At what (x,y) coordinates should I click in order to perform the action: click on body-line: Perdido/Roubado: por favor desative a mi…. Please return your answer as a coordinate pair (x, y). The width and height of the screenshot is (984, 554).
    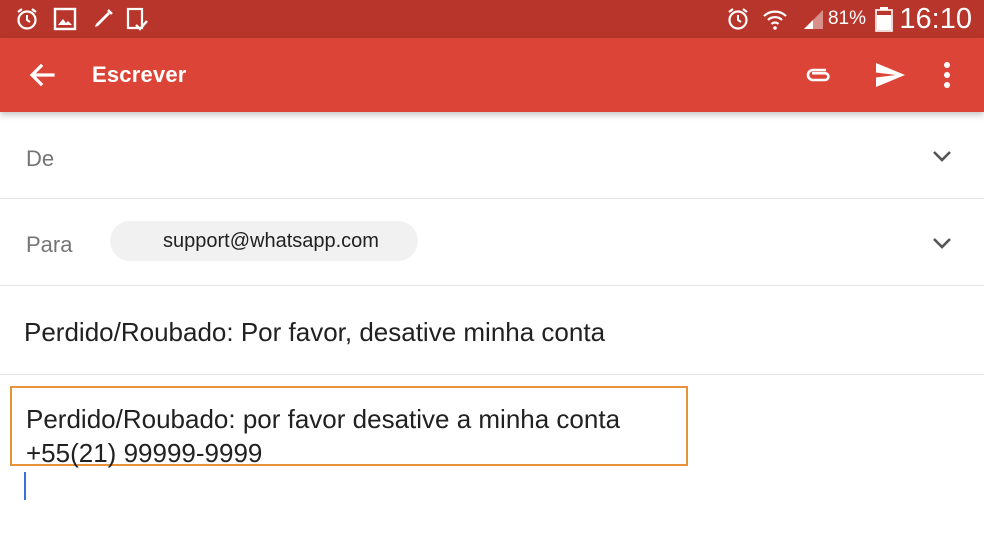
    Looking at the image, I should click on (323, 419).